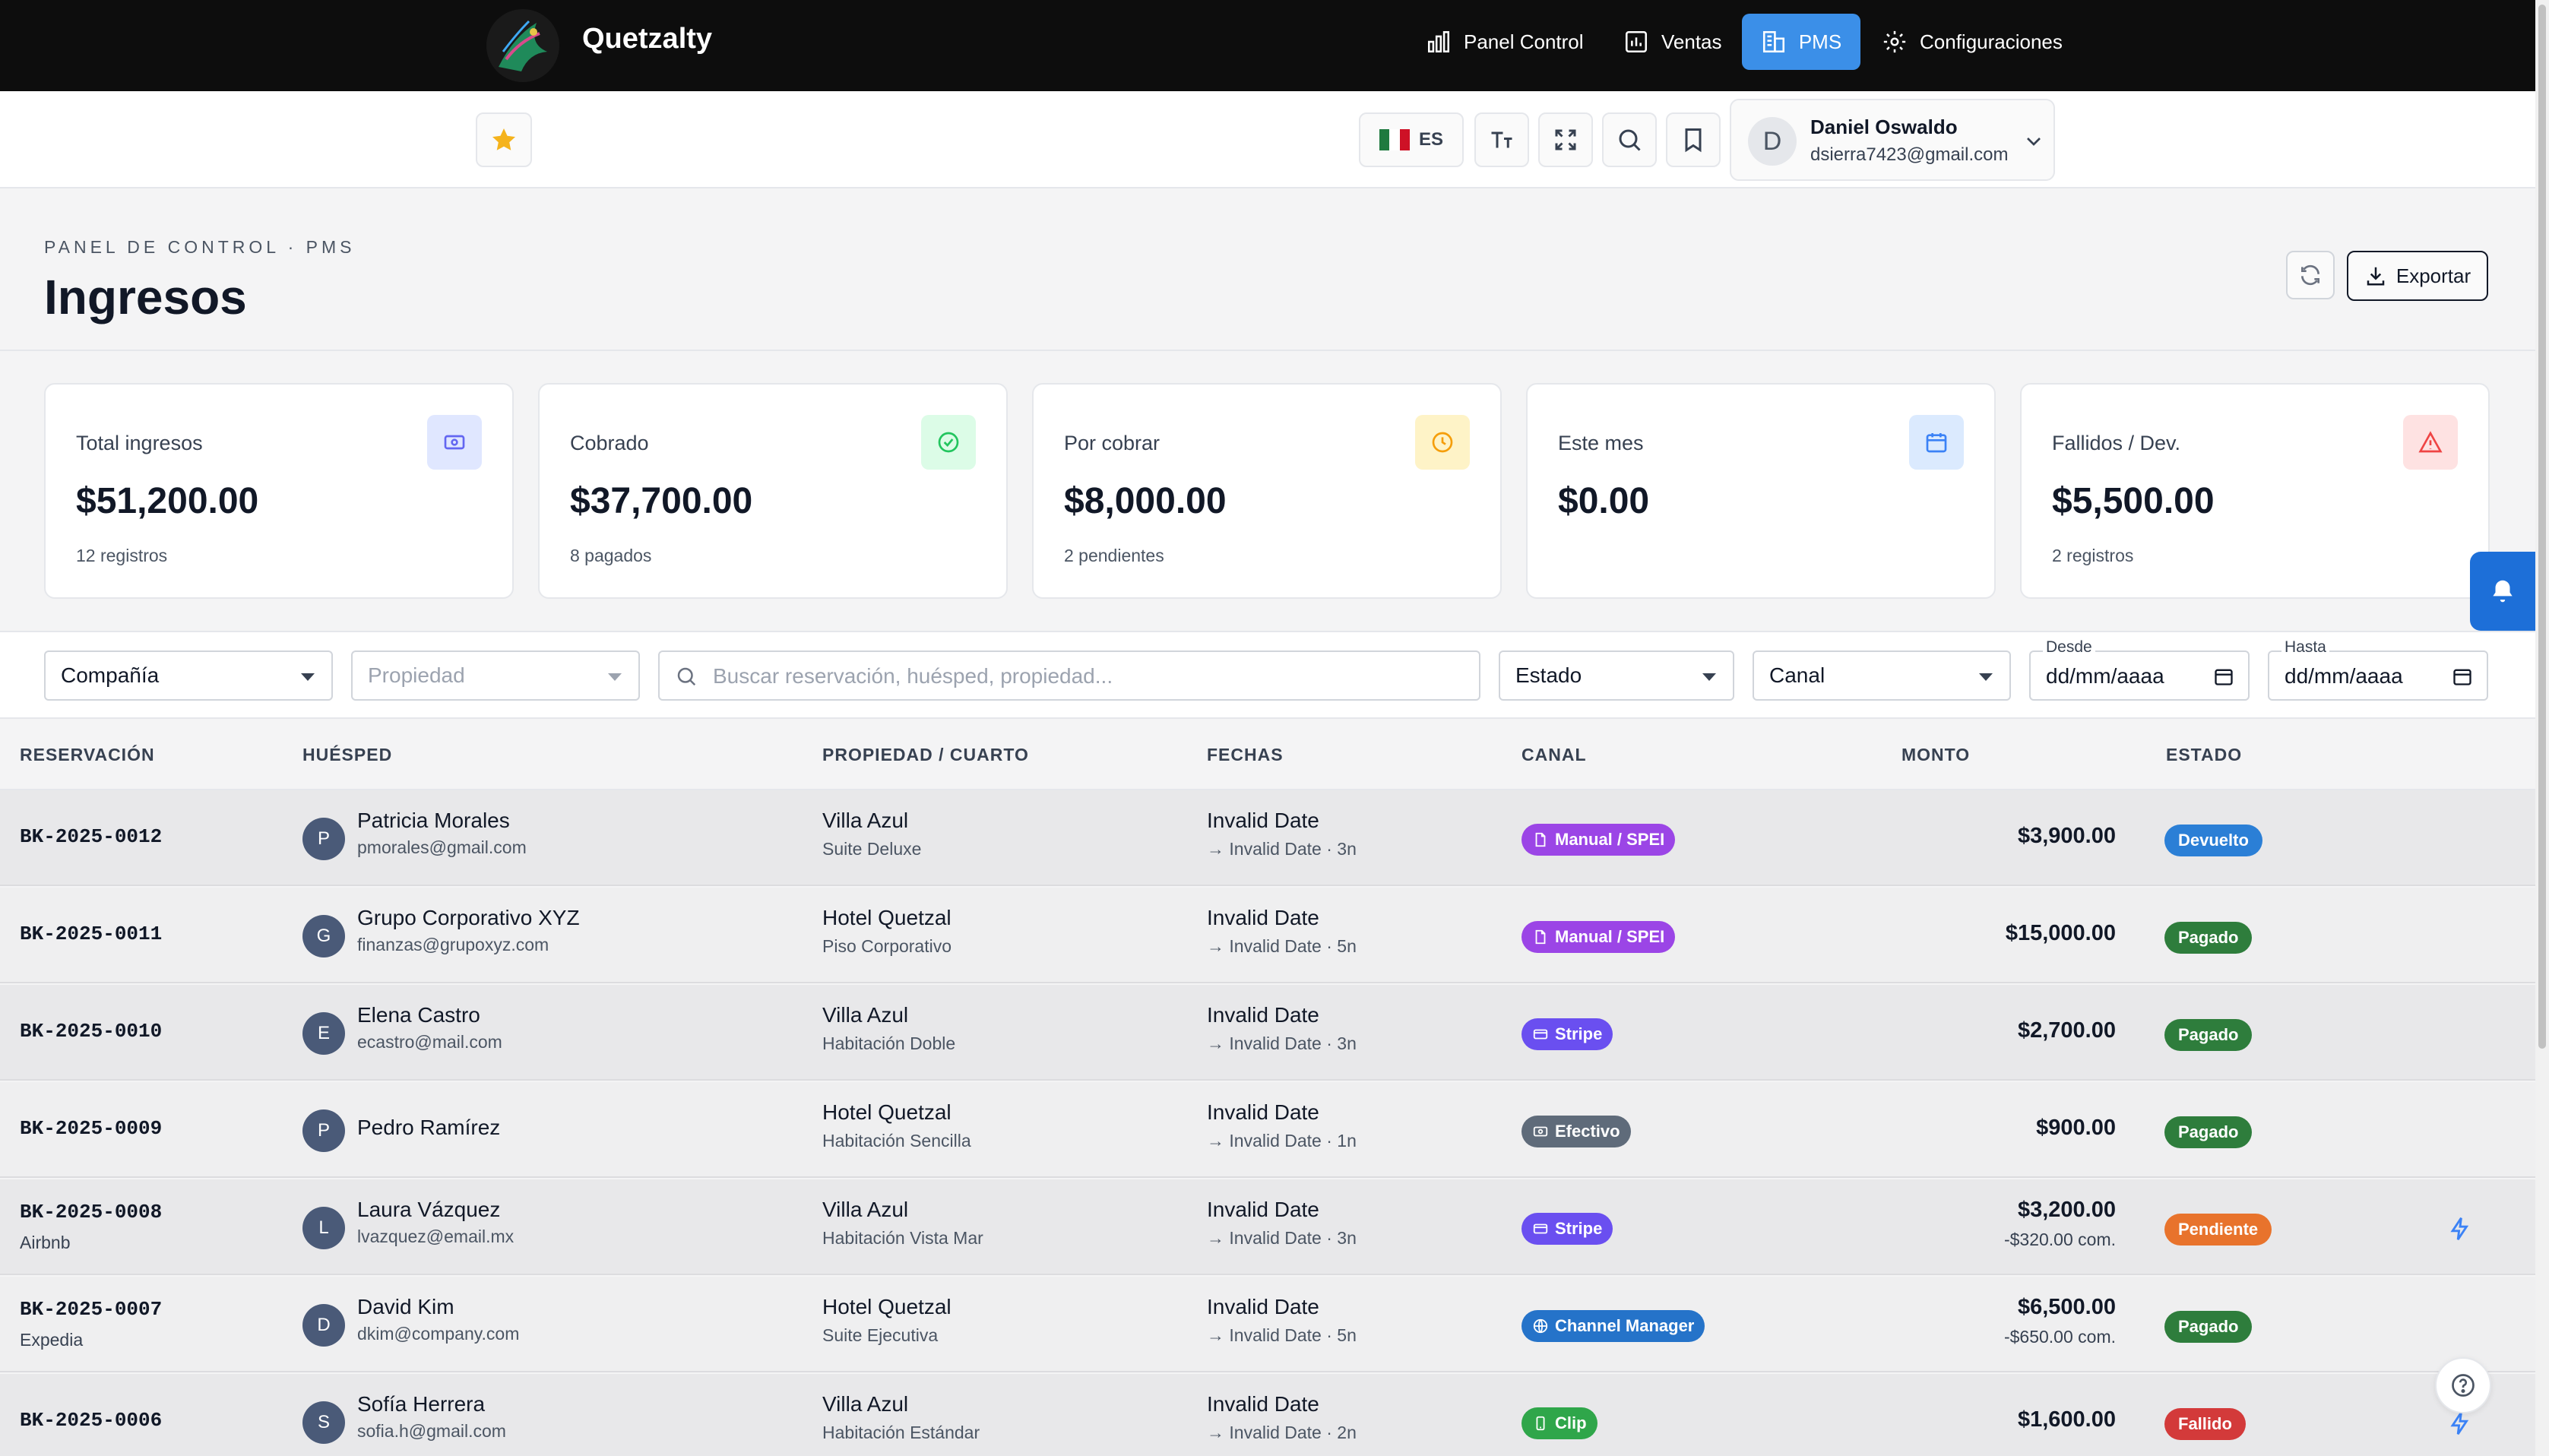 This screenshot has width=2549, height=1456. What do you see at coordinates (2133, 501) in the screenshot?
I see `stat-value: $5,500.00` at bounding box center [2133, 501].